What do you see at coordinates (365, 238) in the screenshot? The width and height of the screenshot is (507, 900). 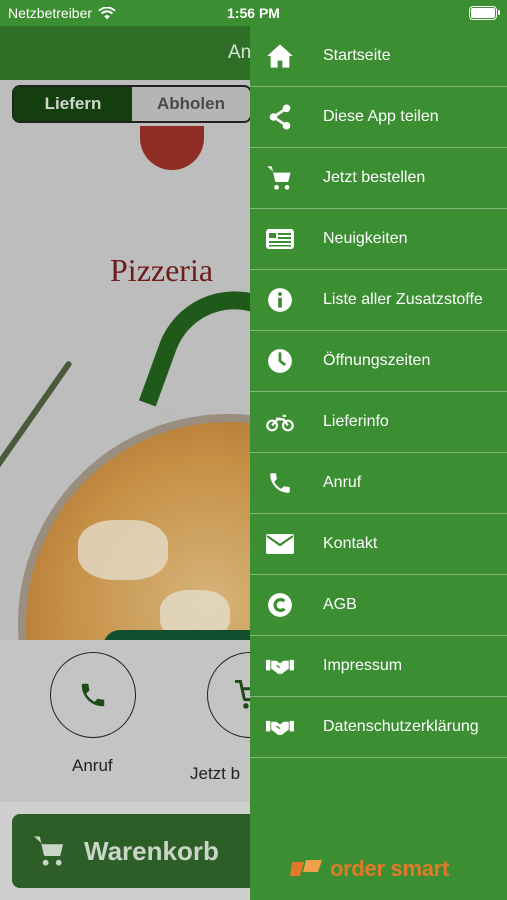 I see `menu-label: Neuigkeiten` at bounding box center [365, 238].